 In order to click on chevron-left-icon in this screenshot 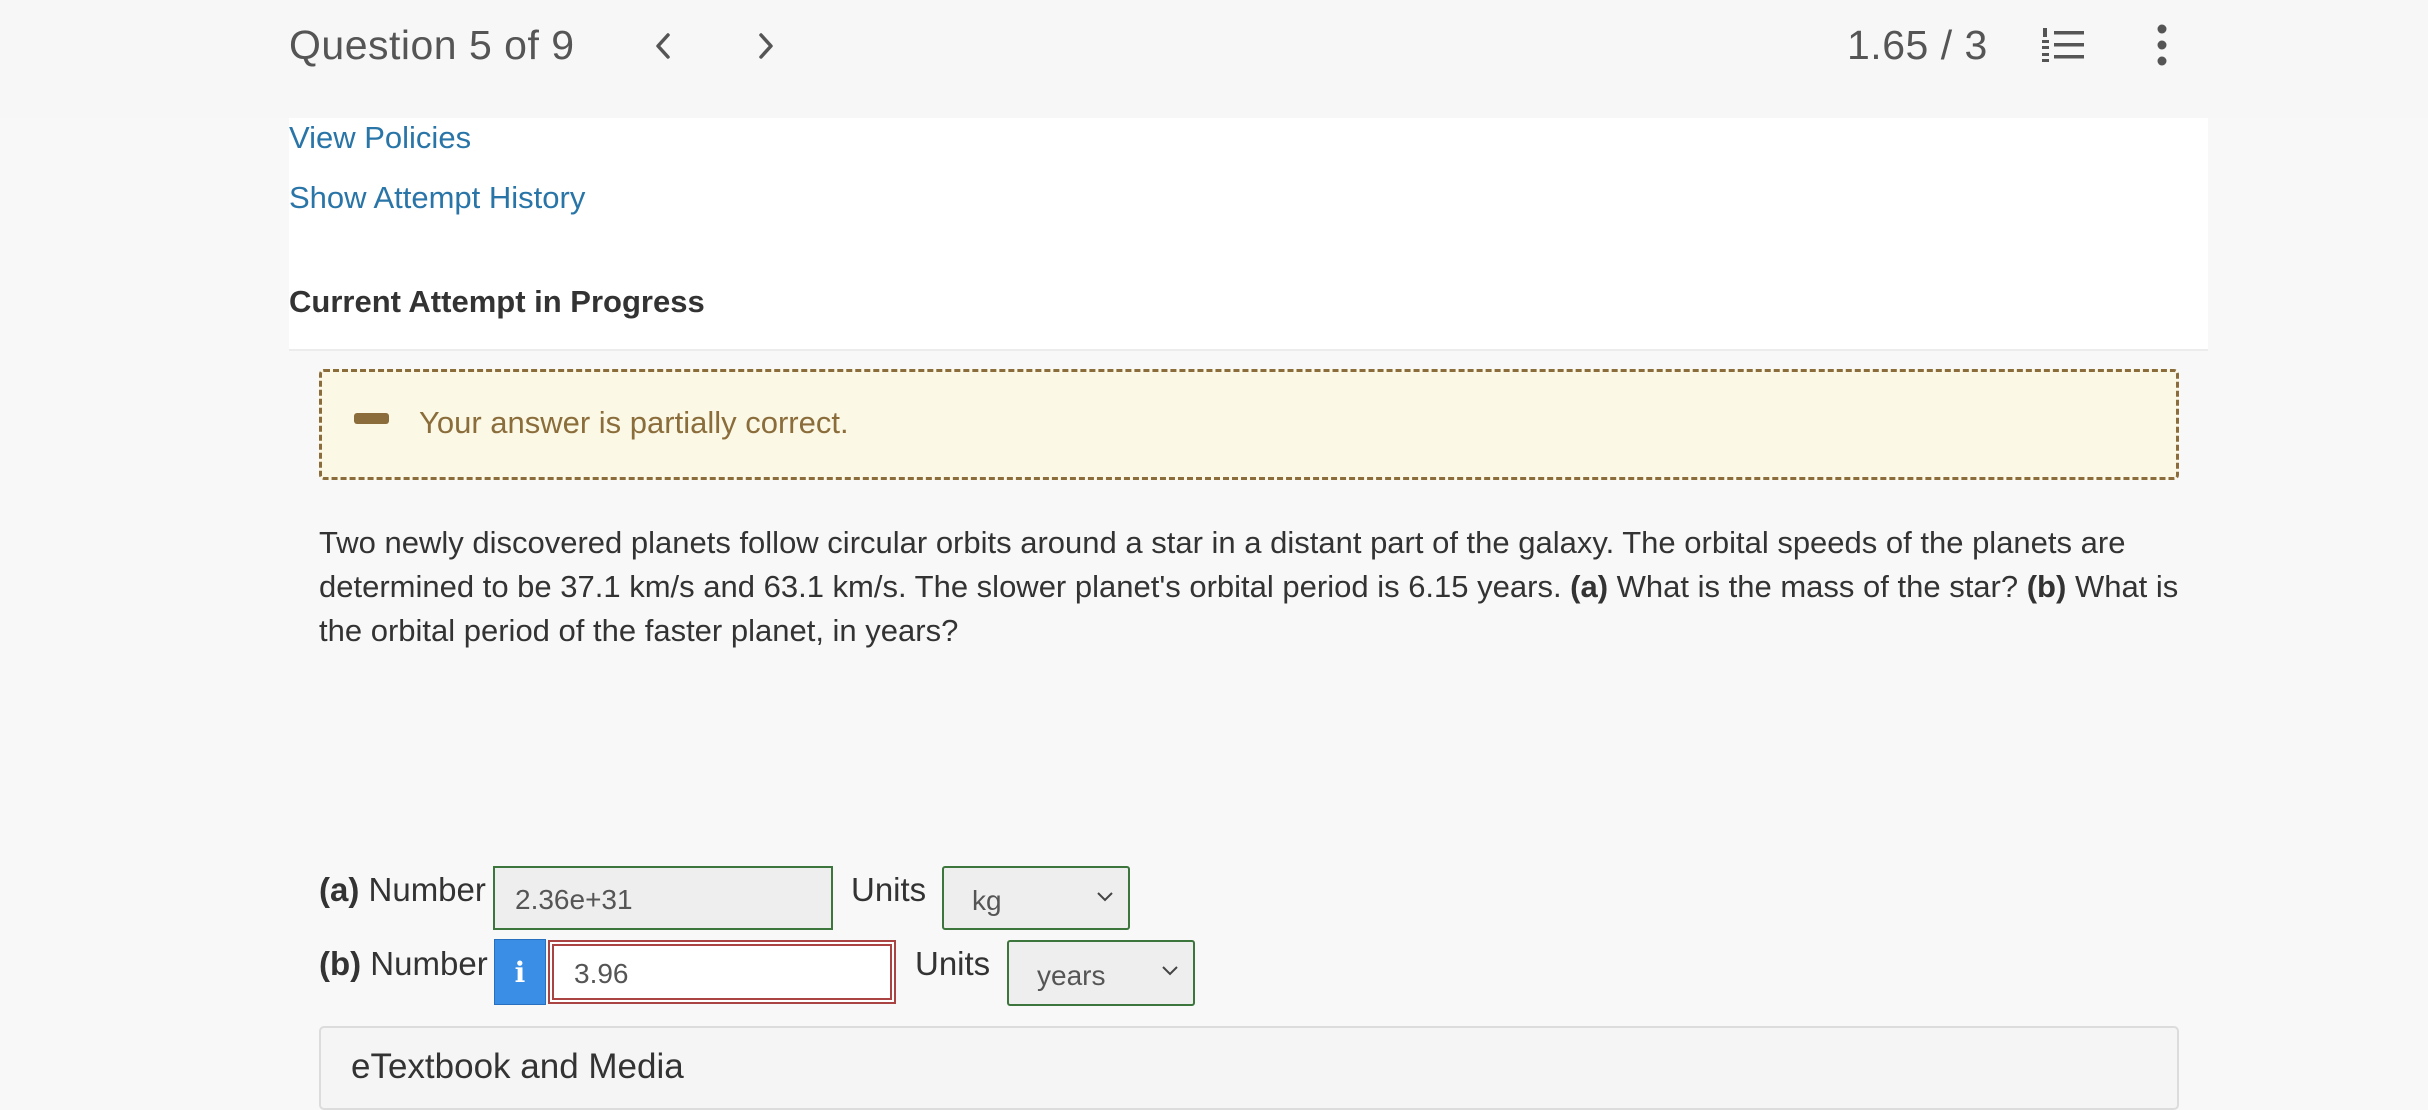, I will do `click(663, 46)`.